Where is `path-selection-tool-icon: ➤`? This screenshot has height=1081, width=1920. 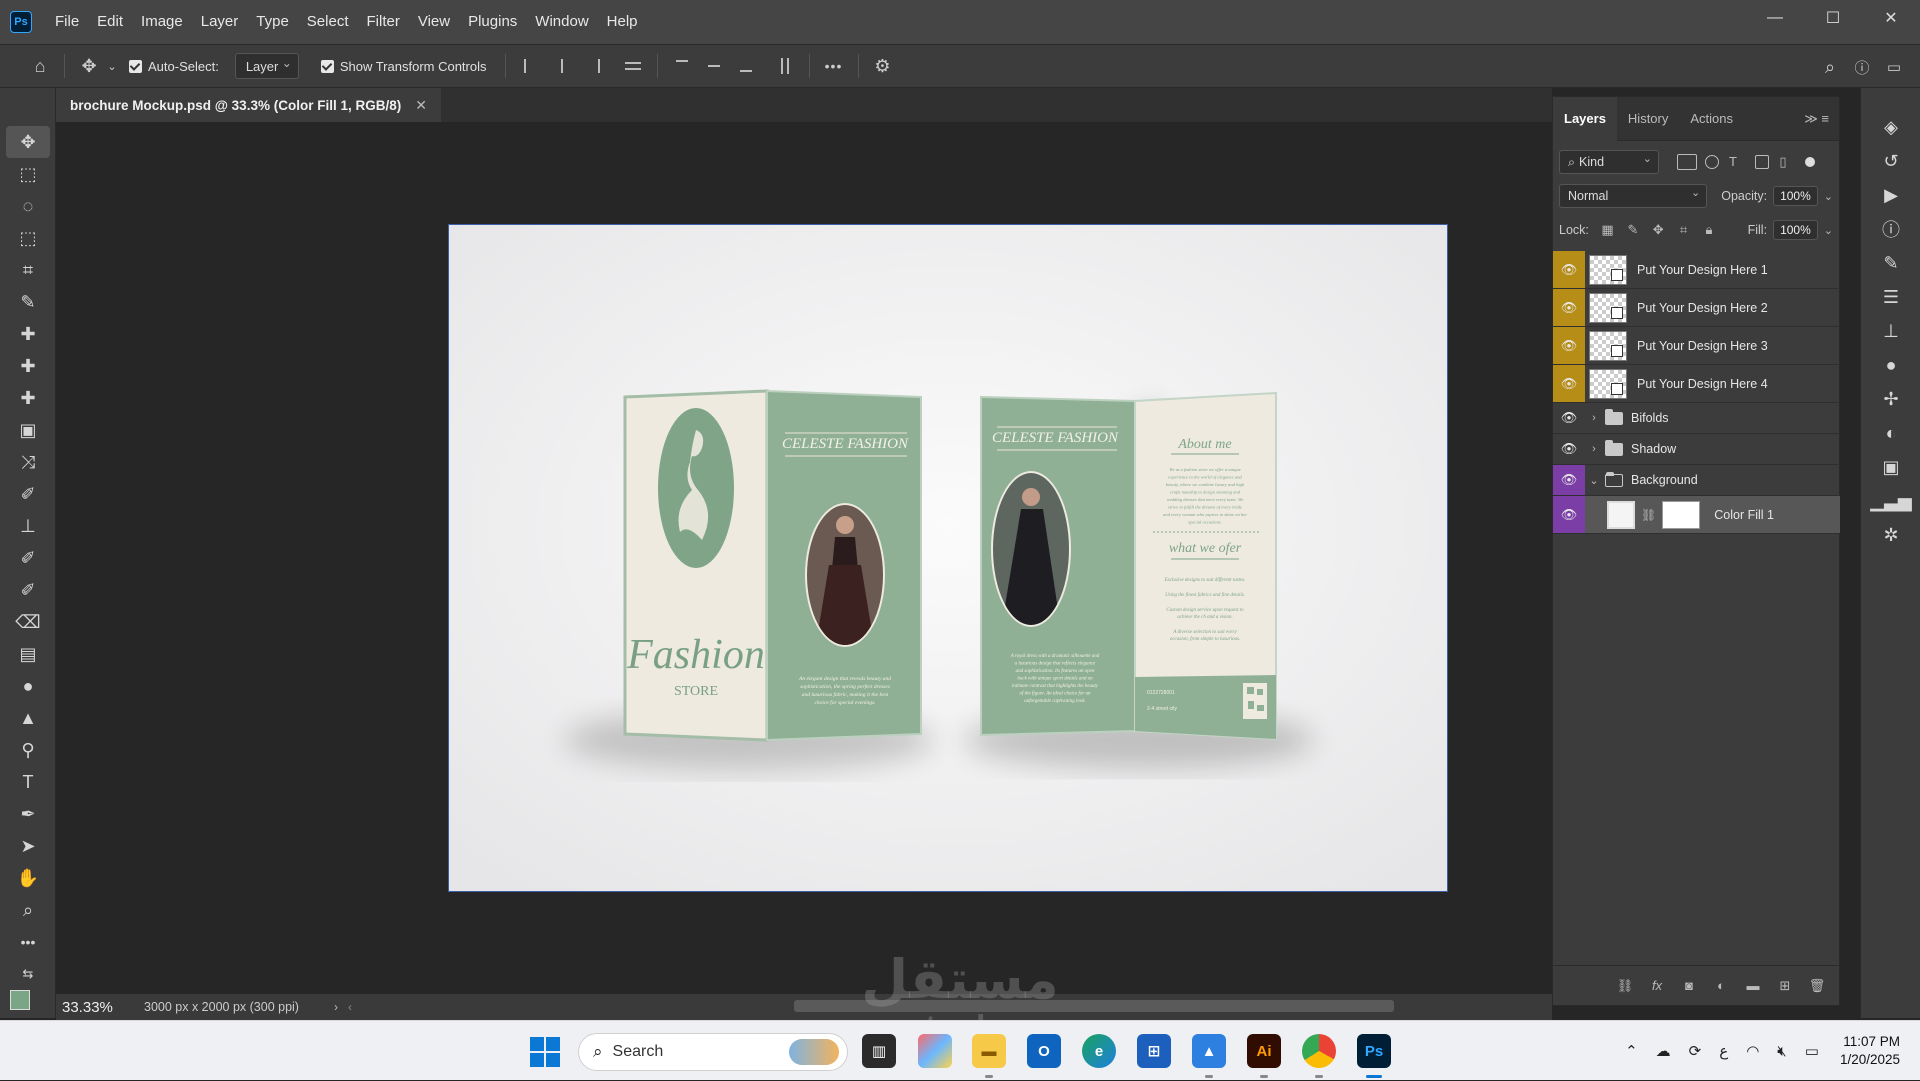
path-selection-tool-icon: ➤ is located at coordinates (28, 846).